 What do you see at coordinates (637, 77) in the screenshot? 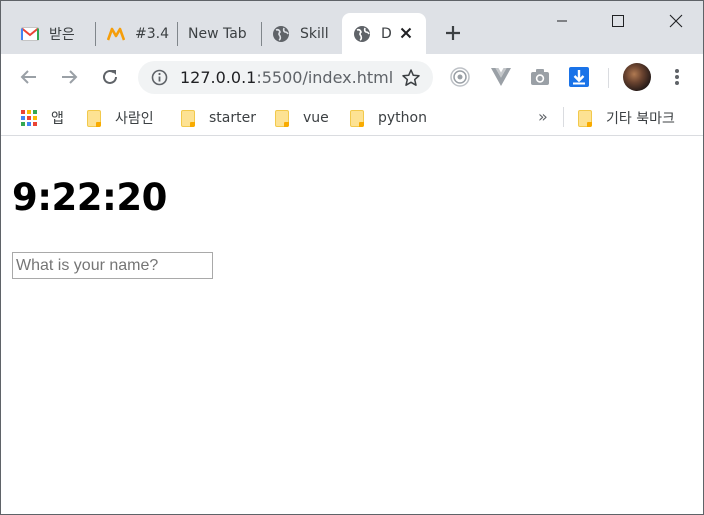
I see `avatar` at bounding box center [637, 77].